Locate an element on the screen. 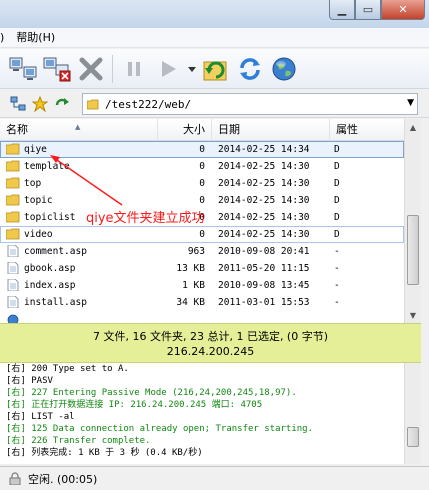 The width and height of the screenshot is (429, 490). file-date: 2011-05-20 11:15 is located at coordinates (264, 268).